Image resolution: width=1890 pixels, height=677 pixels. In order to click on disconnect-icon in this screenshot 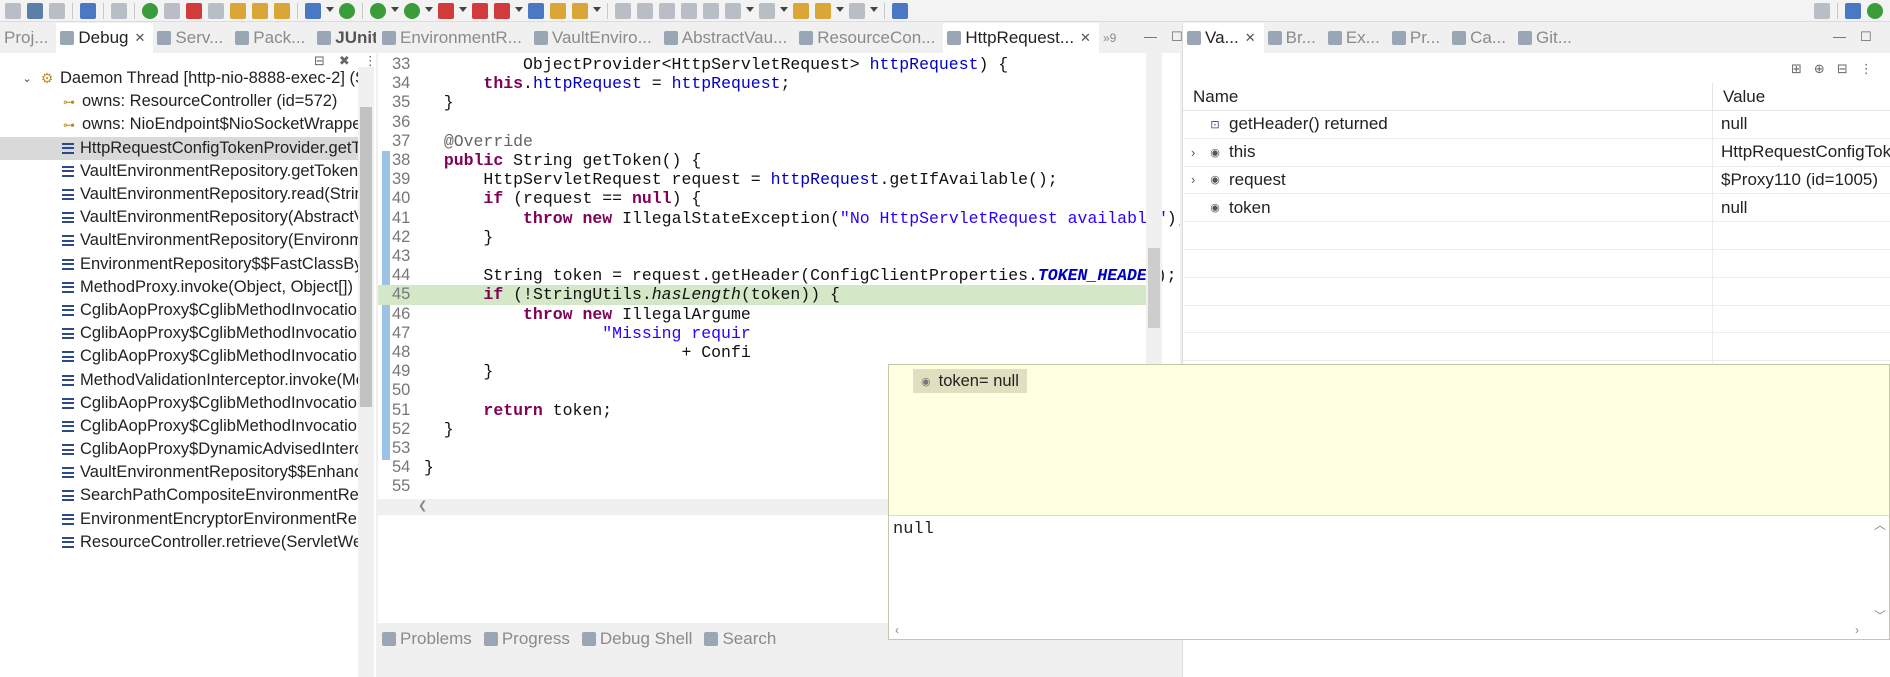, I will do `click(216, 10)`.